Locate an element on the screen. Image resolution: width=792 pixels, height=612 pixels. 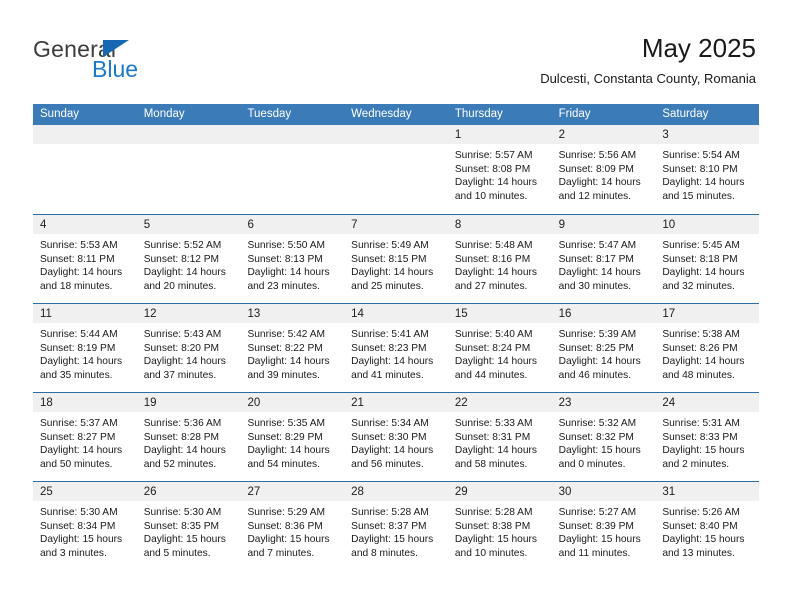
sunset-text: Sunset: 8:24 PM is located at coordinates (492, 348).